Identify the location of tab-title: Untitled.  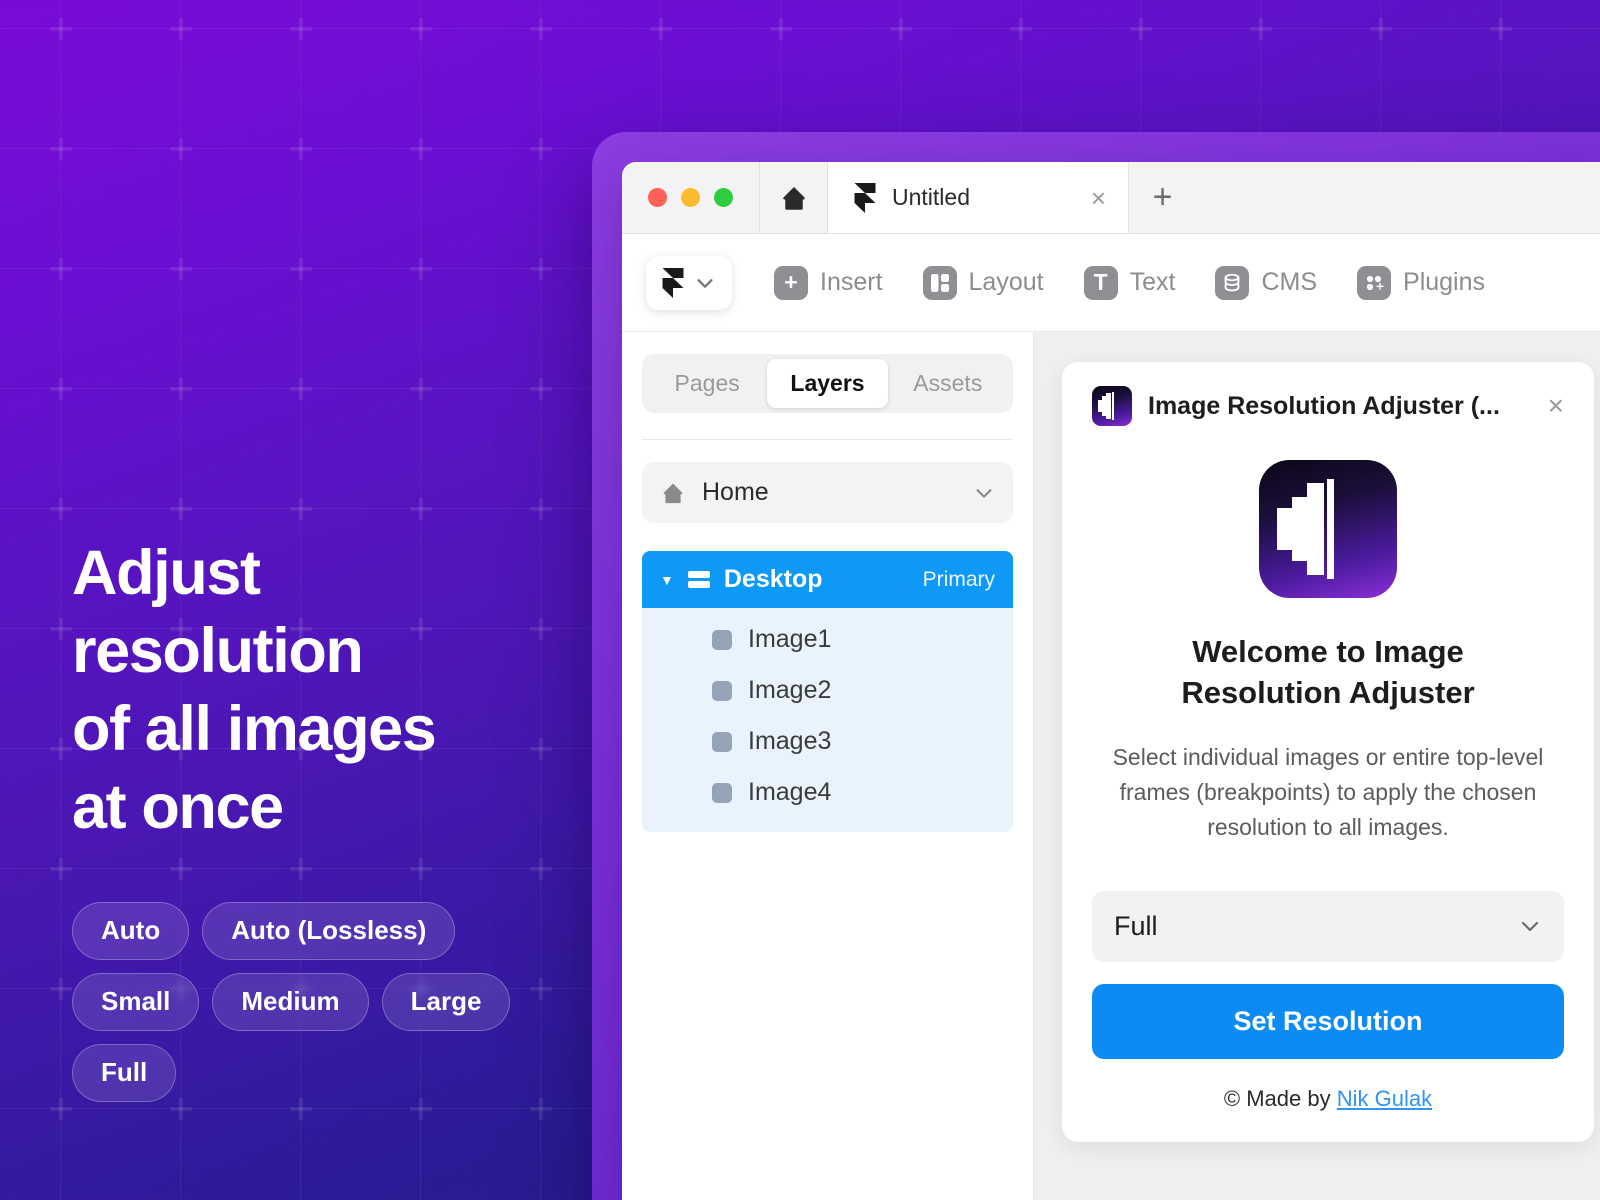
(931, 197).